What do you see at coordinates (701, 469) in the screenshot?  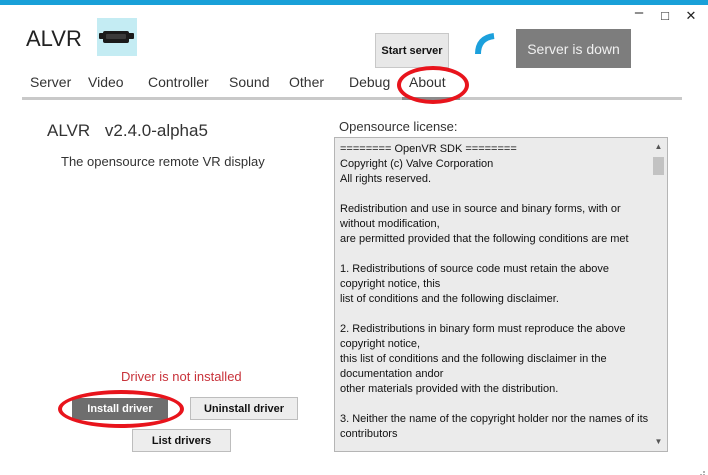 I see `resize-grip-icon` at bounding box center [701, 469].